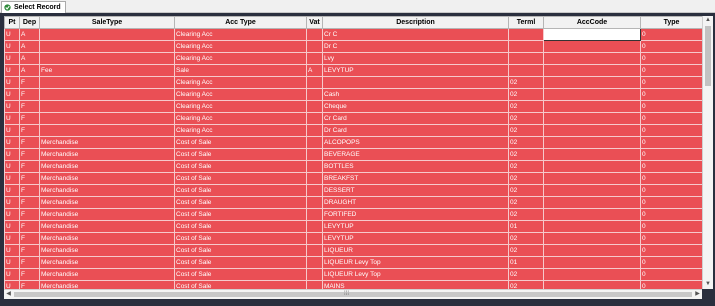 The width and height of the screenshot is (715, 306). I want to click on table-row: U F Clearing Acc Cash 02 0, so click(353, 94).